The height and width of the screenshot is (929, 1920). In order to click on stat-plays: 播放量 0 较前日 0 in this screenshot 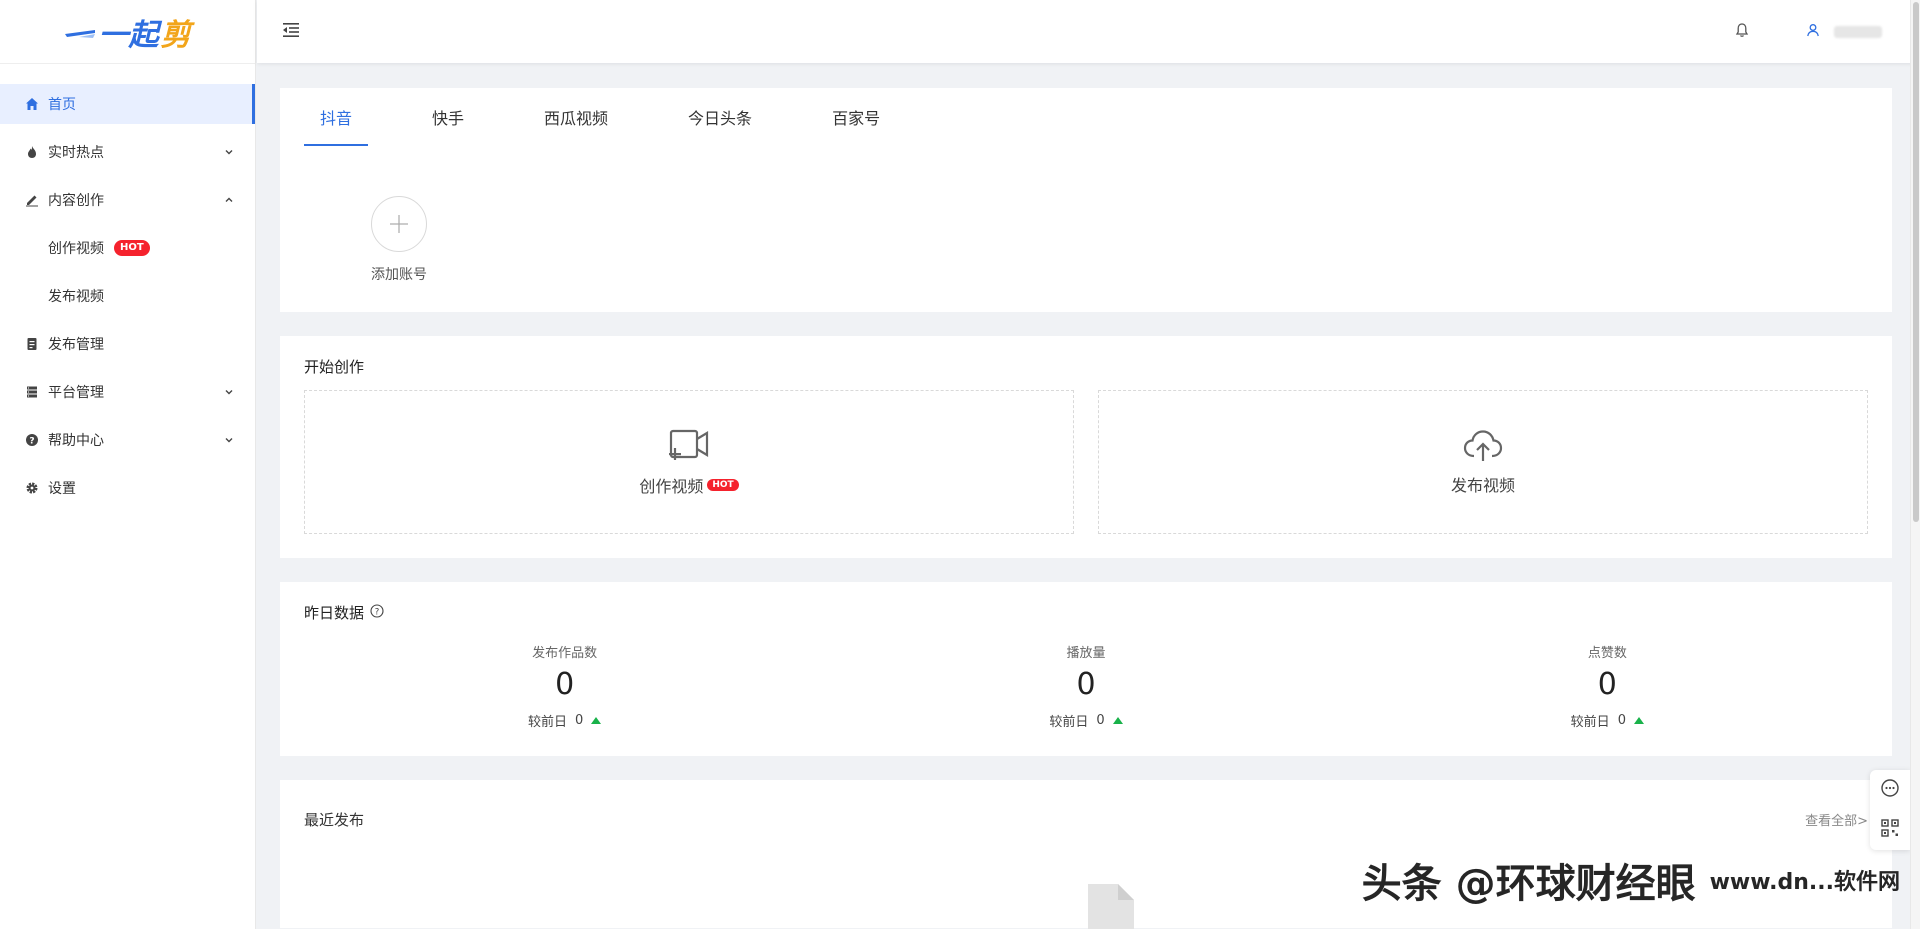, I will do `click(1085, 684)`.